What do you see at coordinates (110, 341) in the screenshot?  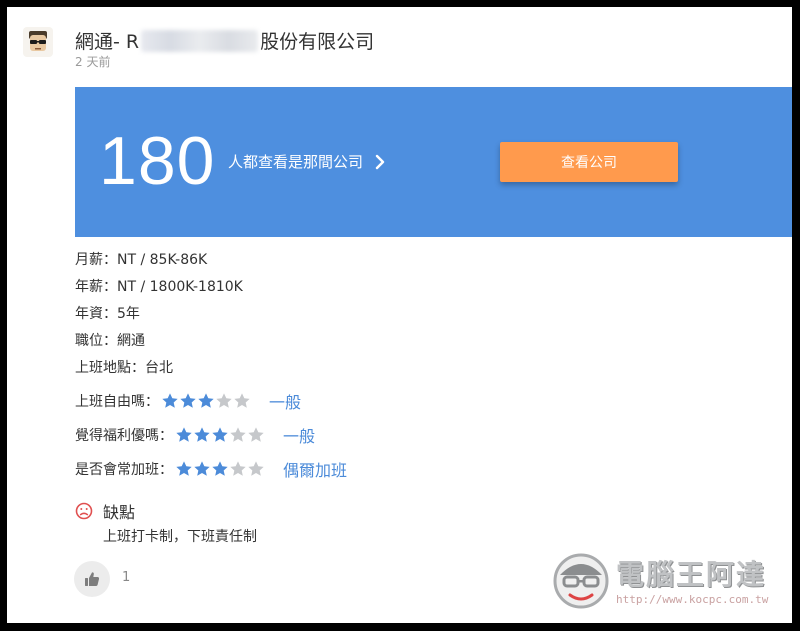 I see `detail-row: 職位：網通` at bounding box center [110, 341].